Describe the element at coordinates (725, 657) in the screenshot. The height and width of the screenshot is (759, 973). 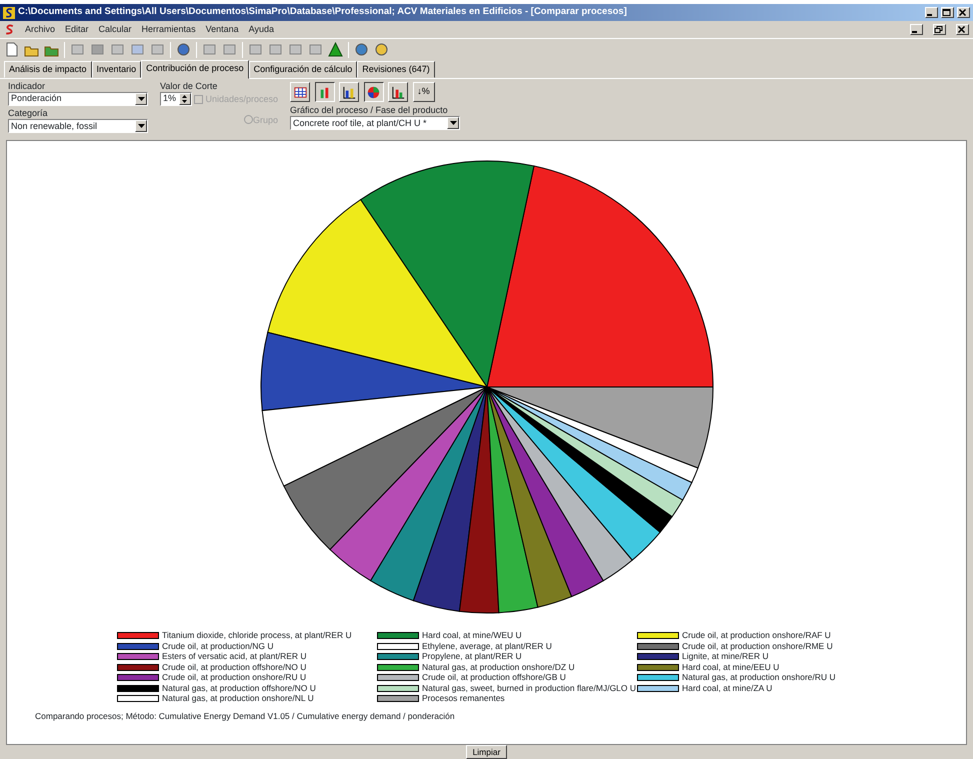
I see `legend-label: Lignite, at mine/RER U` at that location.